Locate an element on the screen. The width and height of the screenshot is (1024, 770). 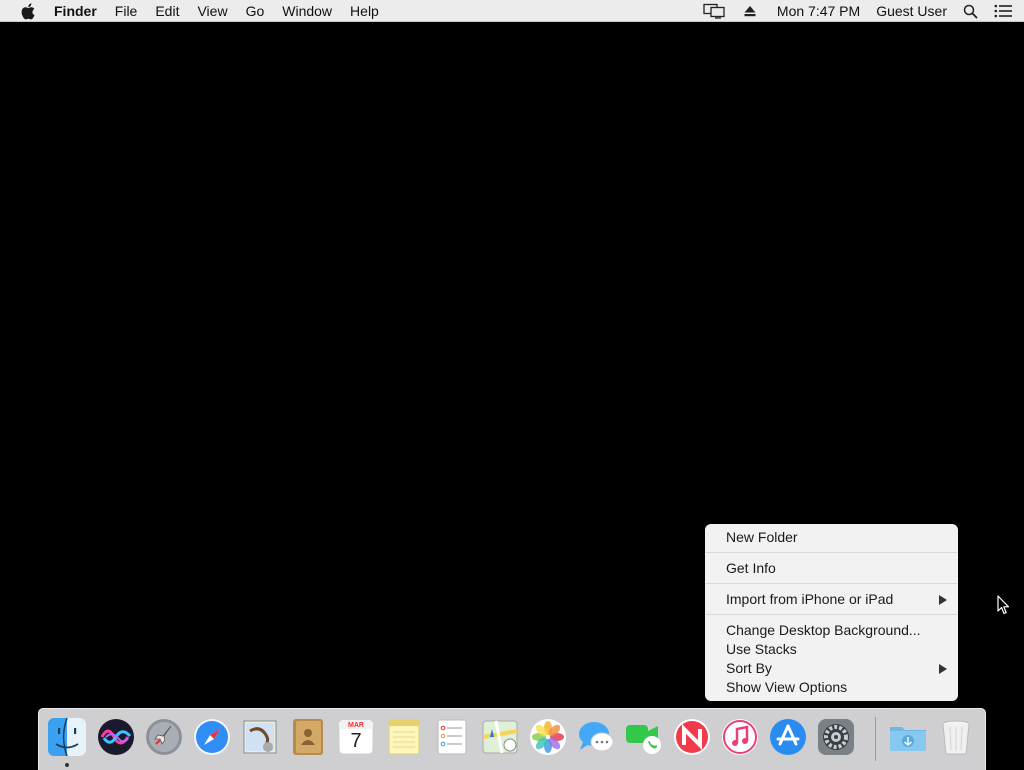
display-mirroring-icon is located at coordinates (715, 11).